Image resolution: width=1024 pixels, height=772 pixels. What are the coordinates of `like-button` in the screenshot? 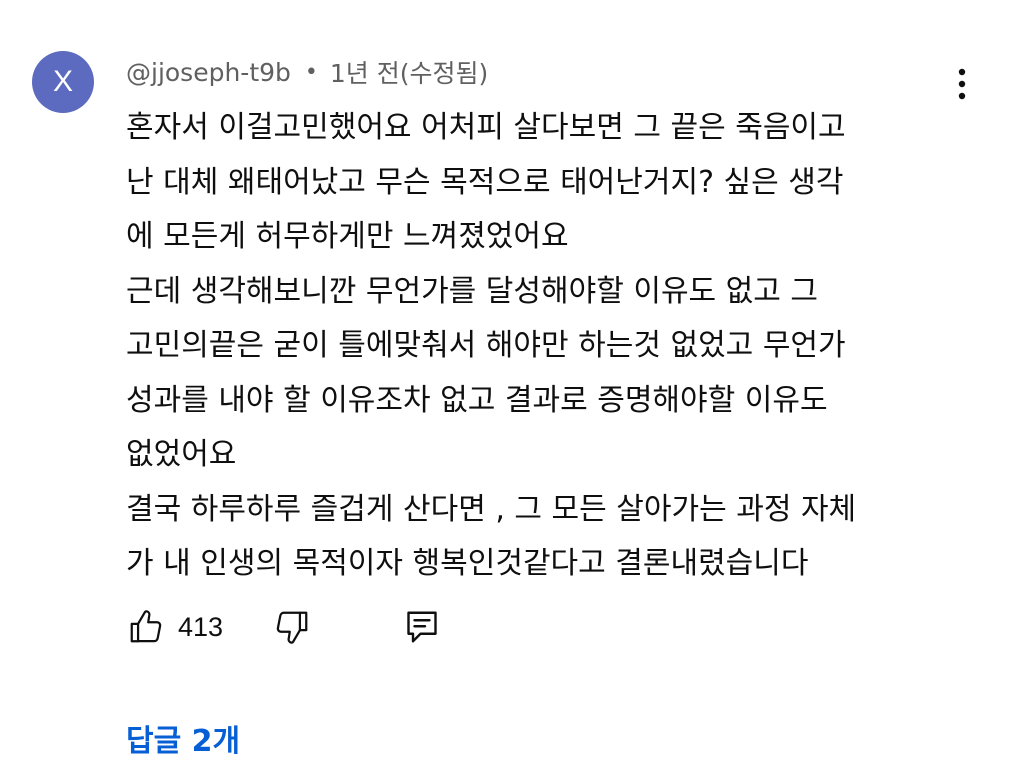 It's located at (146, 627).